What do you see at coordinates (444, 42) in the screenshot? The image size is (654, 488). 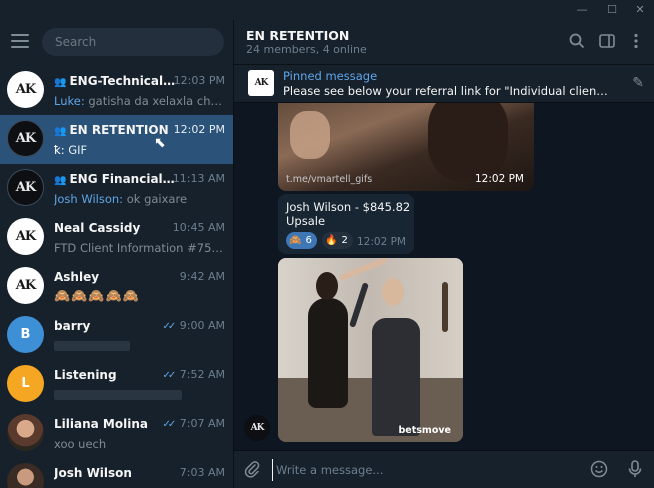 I see `chat-header: EN RETENTION 24 members, 4 online` at bounding box center [444, 42].